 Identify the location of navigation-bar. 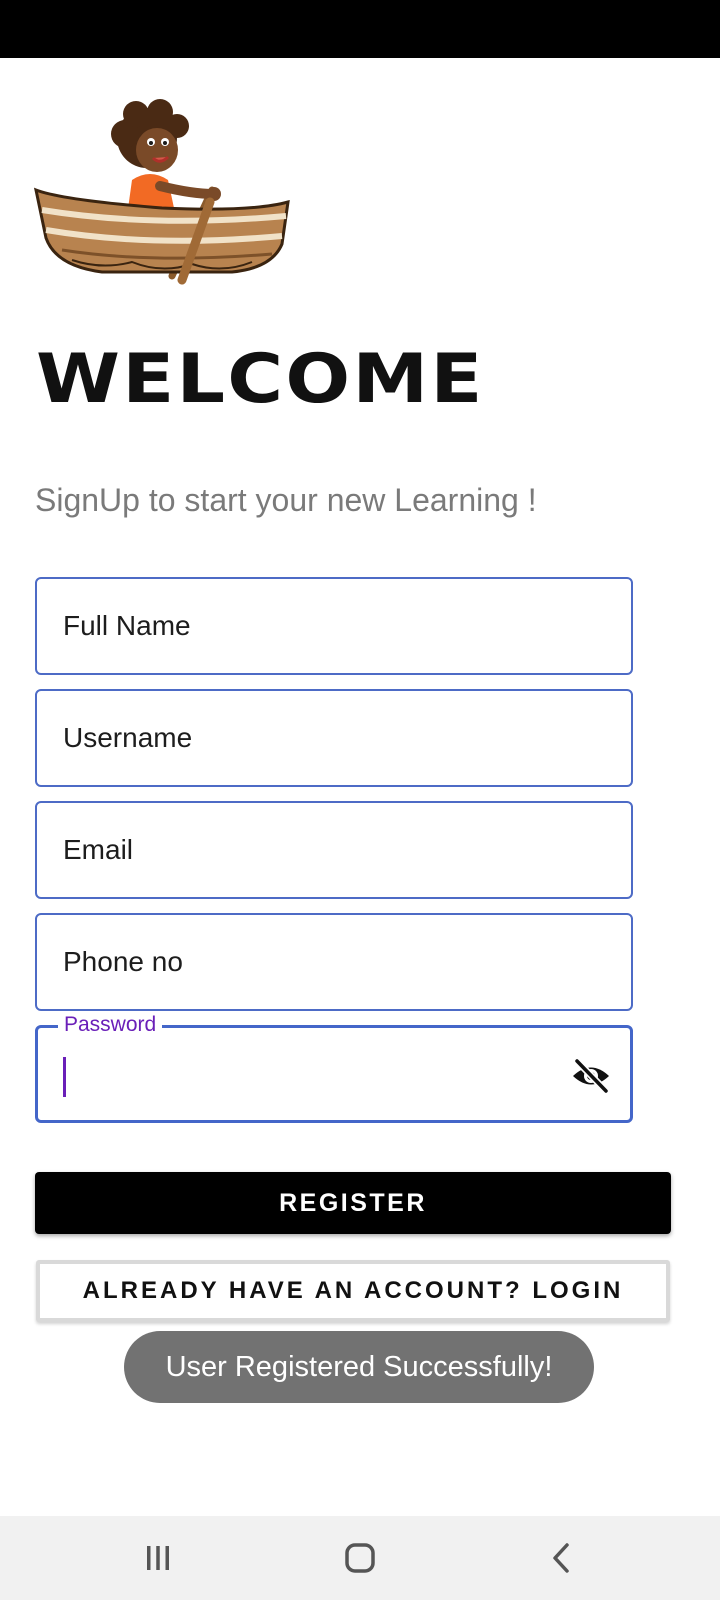
(360, 1558).